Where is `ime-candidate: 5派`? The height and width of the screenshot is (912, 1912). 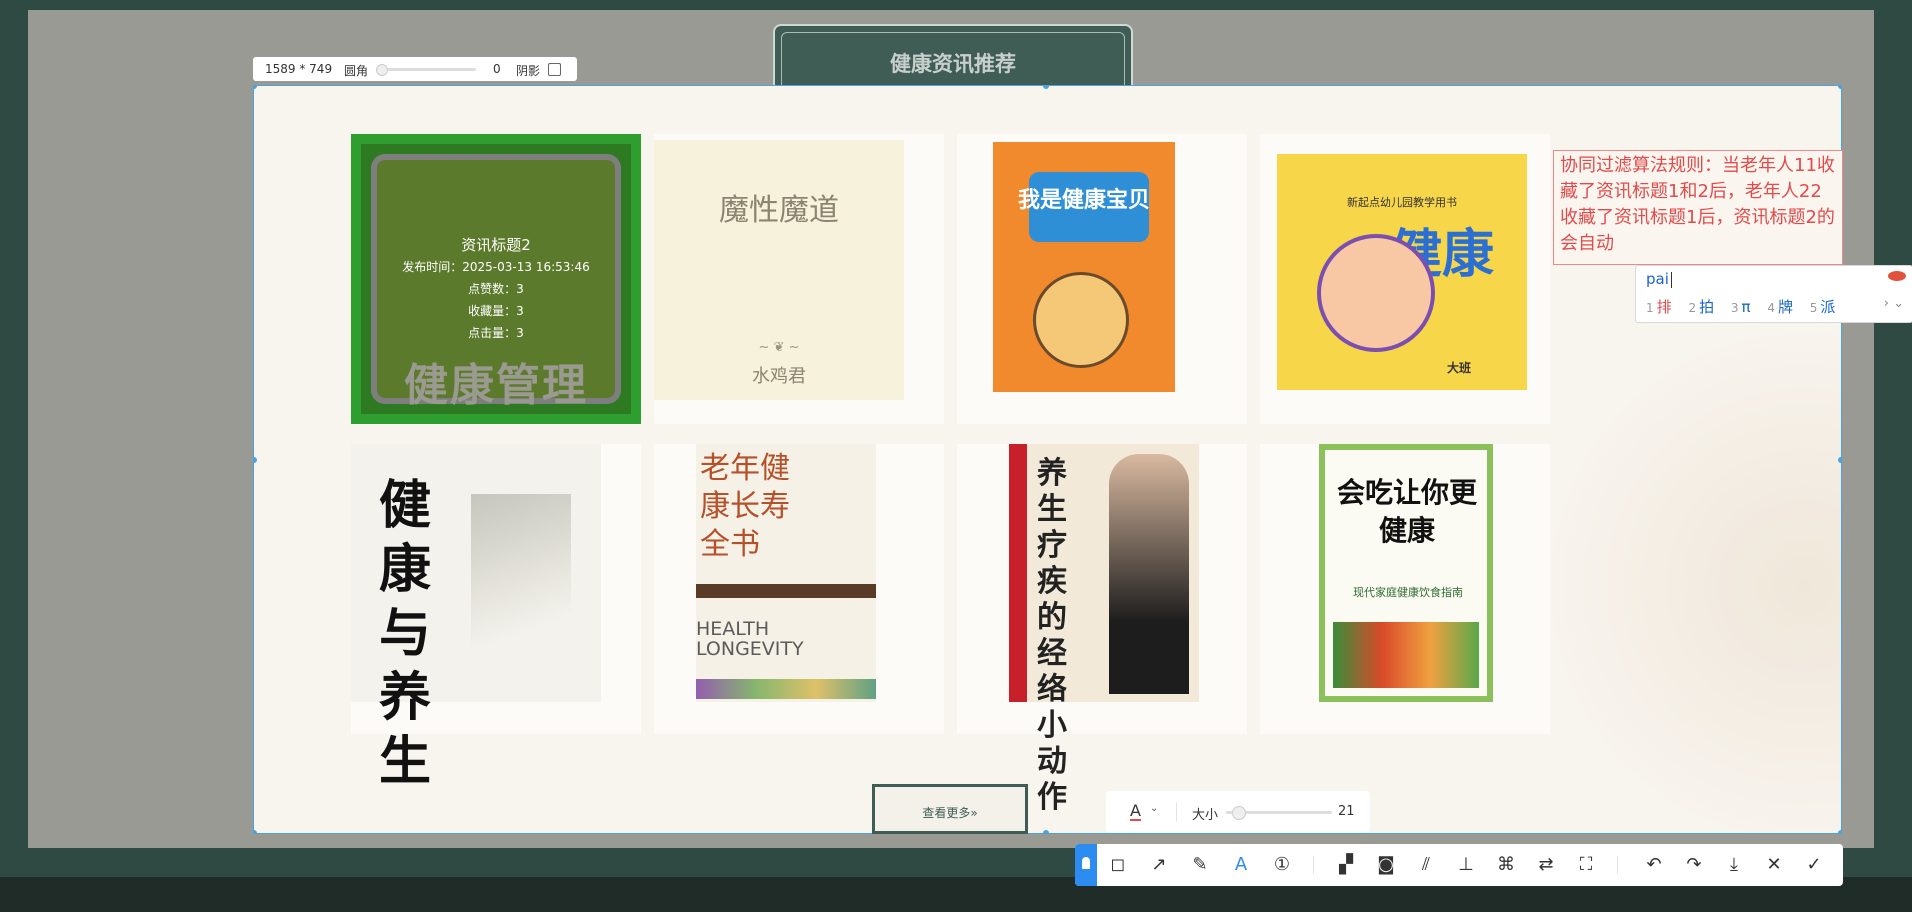 ime-candidate: 5派 is located at coordinates (1823, 307).